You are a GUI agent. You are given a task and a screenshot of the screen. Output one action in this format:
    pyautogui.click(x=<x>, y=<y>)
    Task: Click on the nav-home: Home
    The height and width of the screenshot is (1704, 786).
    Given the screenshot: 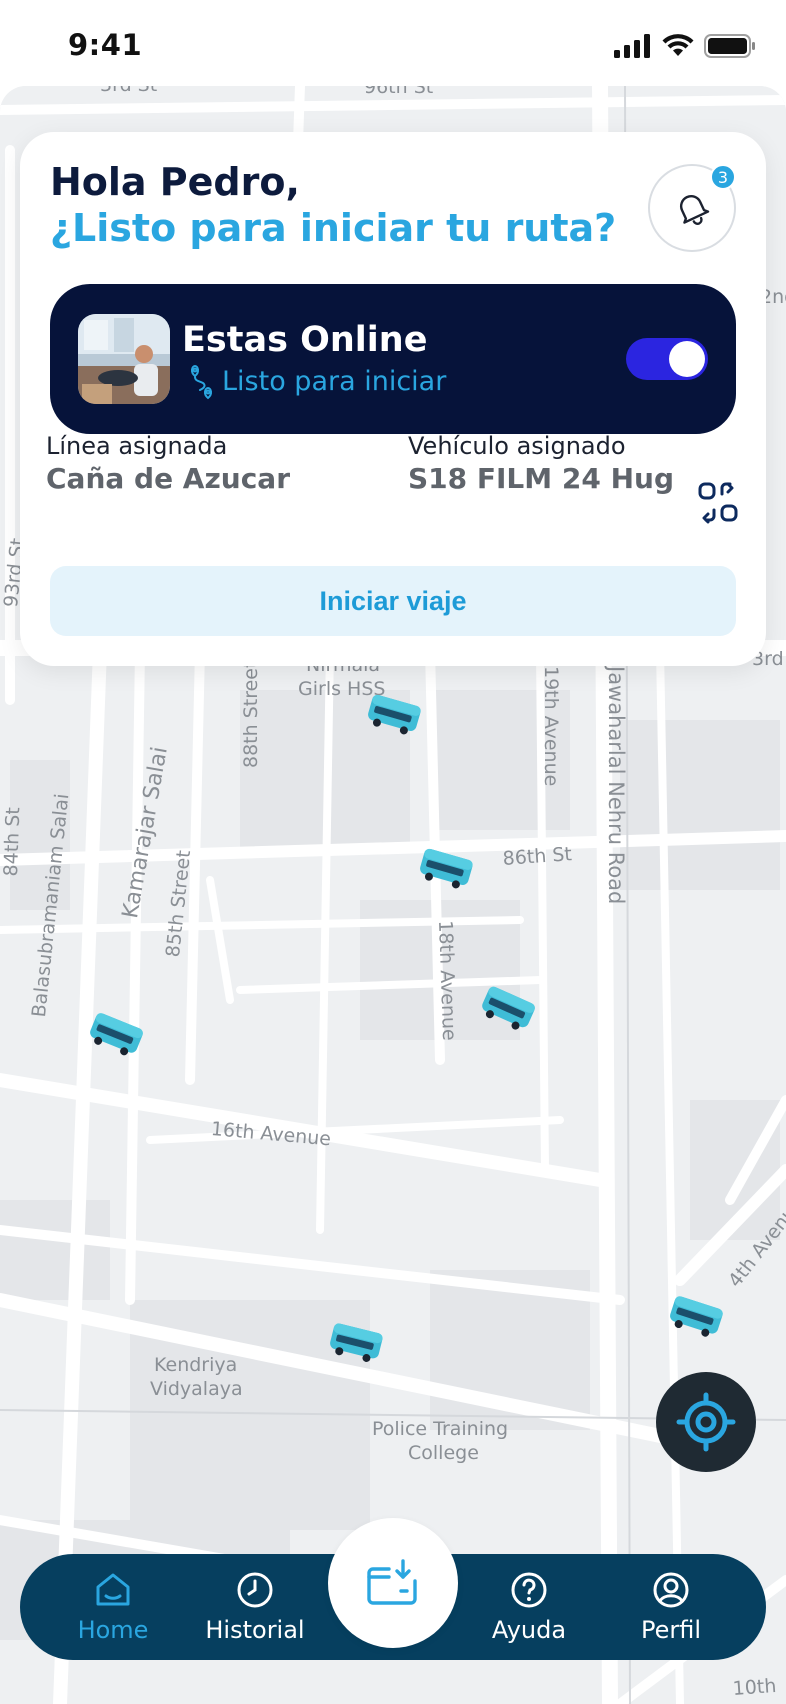 What is the action you would take?
    pyautogui.click(x=113, y=1607)
    